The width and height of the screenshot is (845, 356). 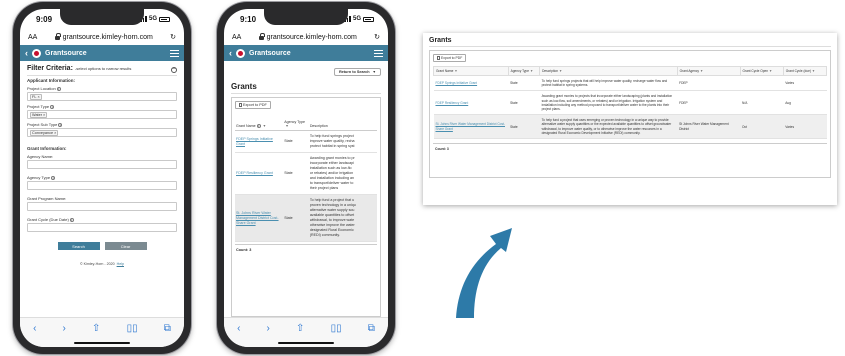 I want to click on col-grant-name: Grant Name▼, so click(x=471, y=71).